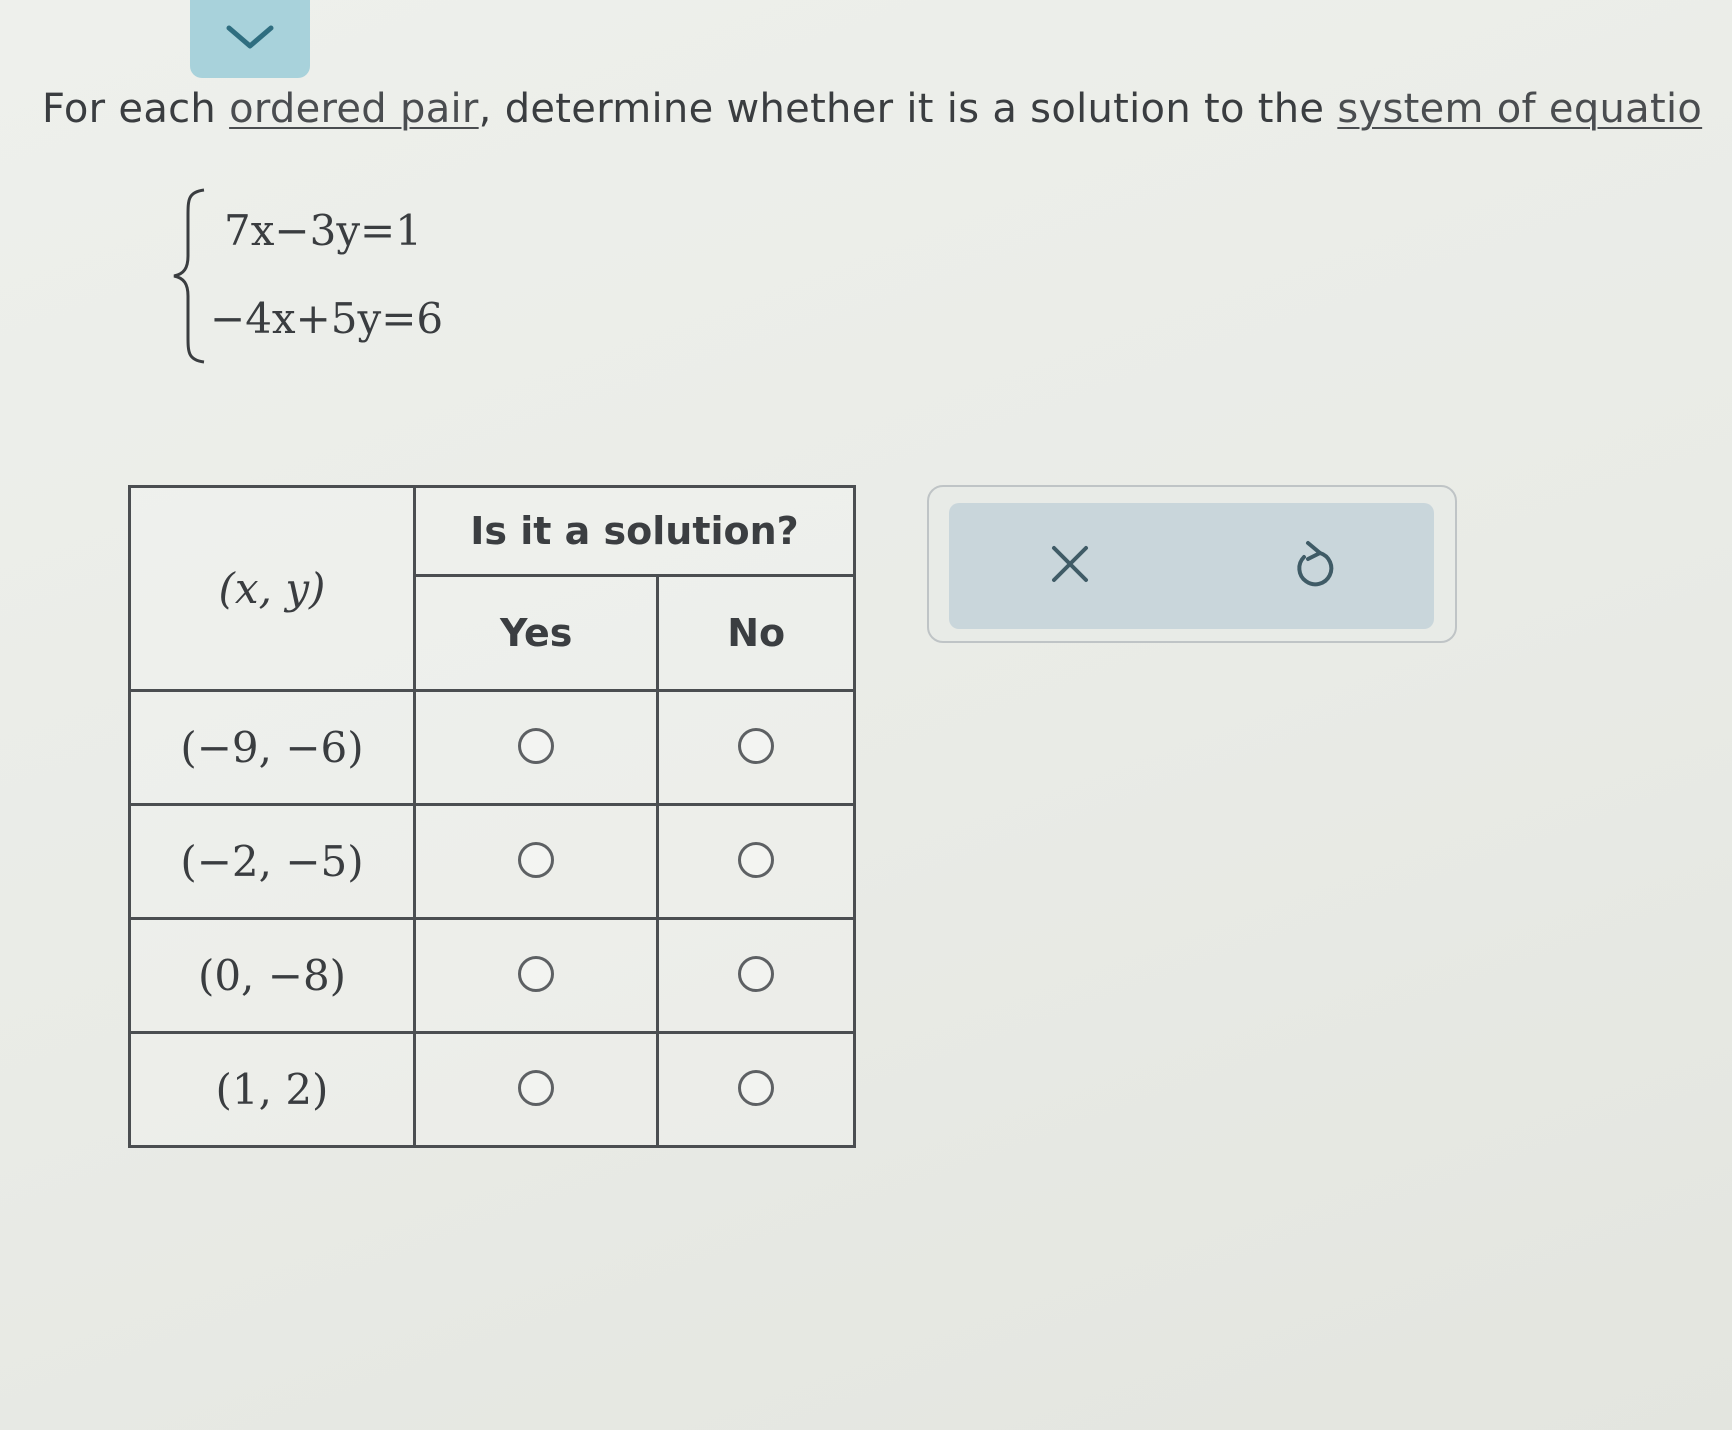 This screenshot has width=1732, height=1430. I want to click on close-icon, so click(1070, 566).